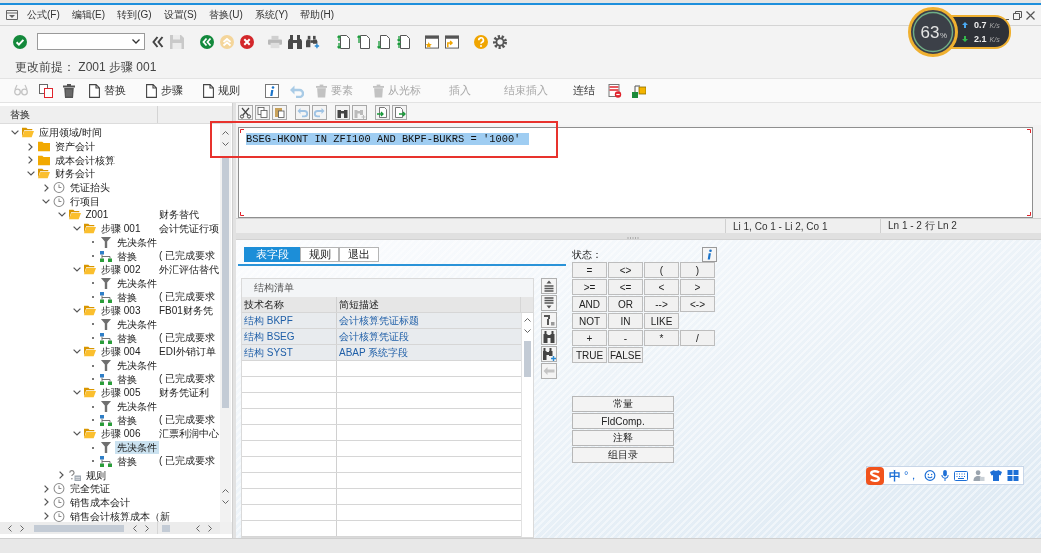 Image resolution: width=1041 pixels, height=553 pixels. Describe the element at coordinates (709, 254) in the screenshot. I see `info-icon` at that location.